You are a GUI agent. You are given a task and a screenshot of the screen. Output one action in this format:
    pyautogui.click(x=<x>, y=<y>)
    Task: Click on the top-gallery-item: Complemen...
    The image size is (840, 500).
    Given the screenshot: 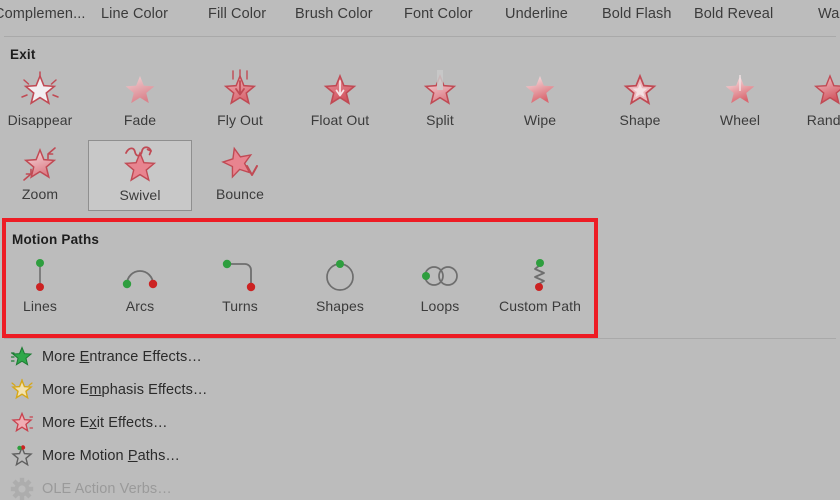 What is the action you would take?
    pyautogui.click(x=42, y=14)
    